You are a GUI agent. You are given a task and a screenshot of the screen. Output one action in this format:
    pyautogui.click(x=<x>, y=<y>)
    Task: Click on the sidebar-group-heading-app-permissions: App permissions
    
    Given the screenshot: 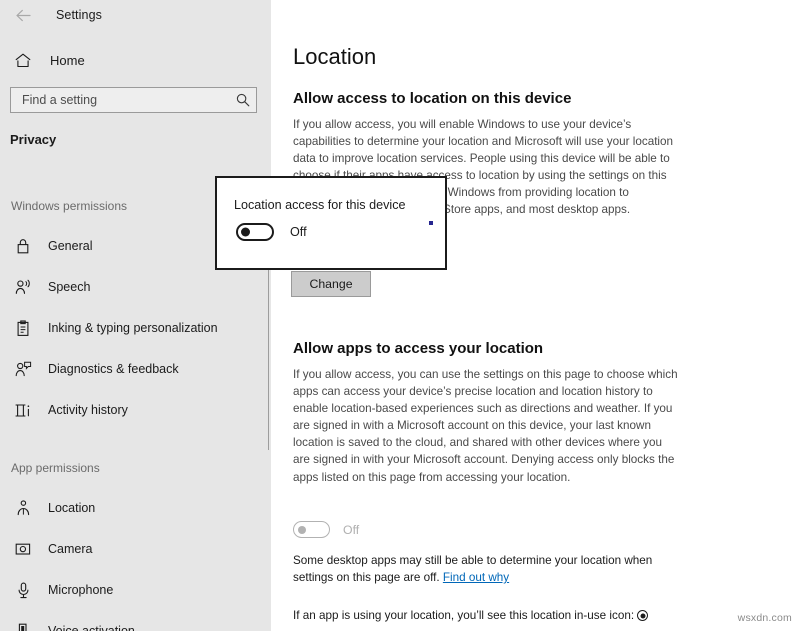 What is the action you would take?
    pyautogui.click(x=55, y=468)
    